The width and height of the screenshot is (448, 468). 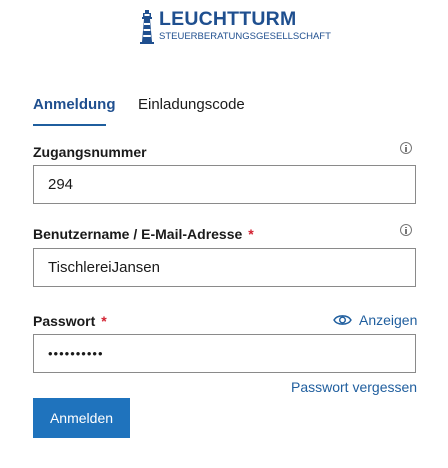 What do you see at coordinates (224, 353) in the screenshot?
I see `password-input: ••••••••••` at bounding box center [224, 353].